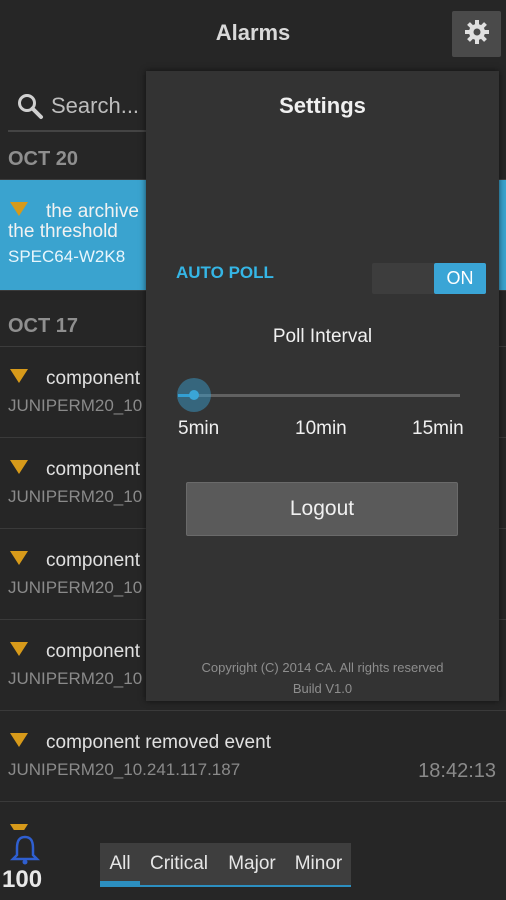 The height and width of the screenshot is (900, 506). Describe the element at coordinates (22, 879) in the screenshot. I see `alarm-count: 100` at that location.